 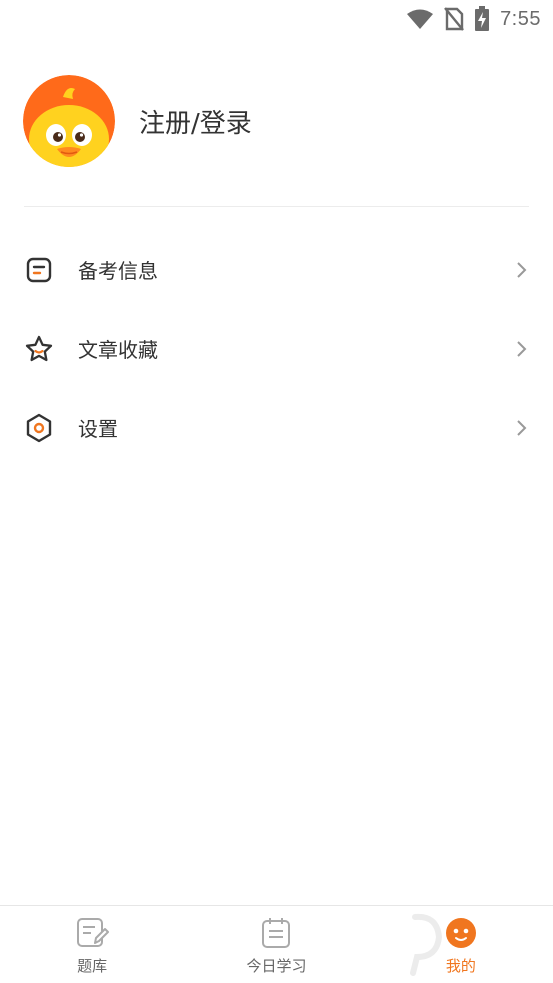 What do you see at coordinates (276, 19) in the screenshot?
I see `status-bar: 7:55` at bounding box center [276, 19].